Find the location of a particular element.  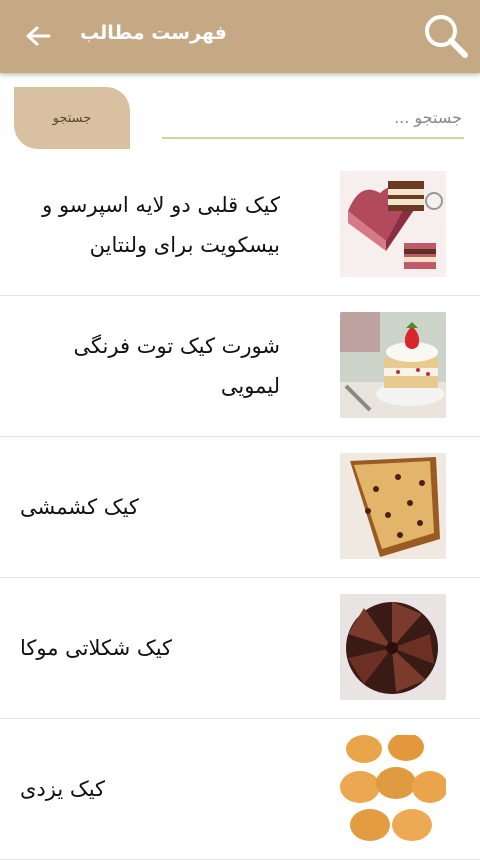

list-item-title: کیک شکلاتی موکا is located at coordinates (96, 648).